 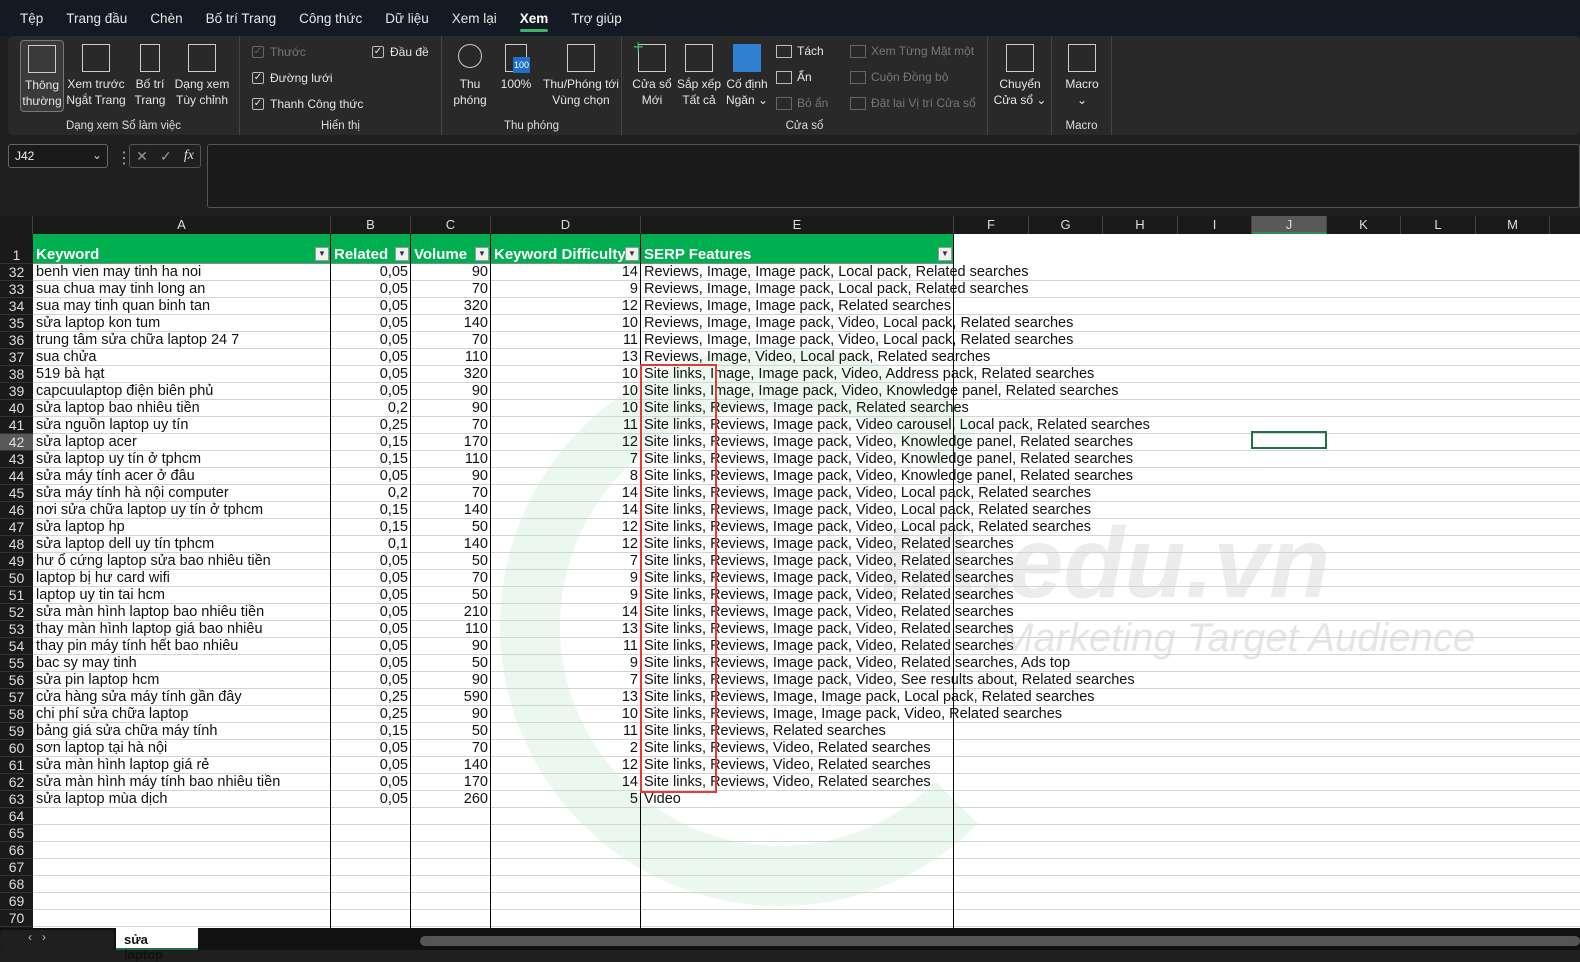 What do you see at coordinates (16, 459) in the screenshot?
I see `row-header: 43` at bounding box center [16, 459].